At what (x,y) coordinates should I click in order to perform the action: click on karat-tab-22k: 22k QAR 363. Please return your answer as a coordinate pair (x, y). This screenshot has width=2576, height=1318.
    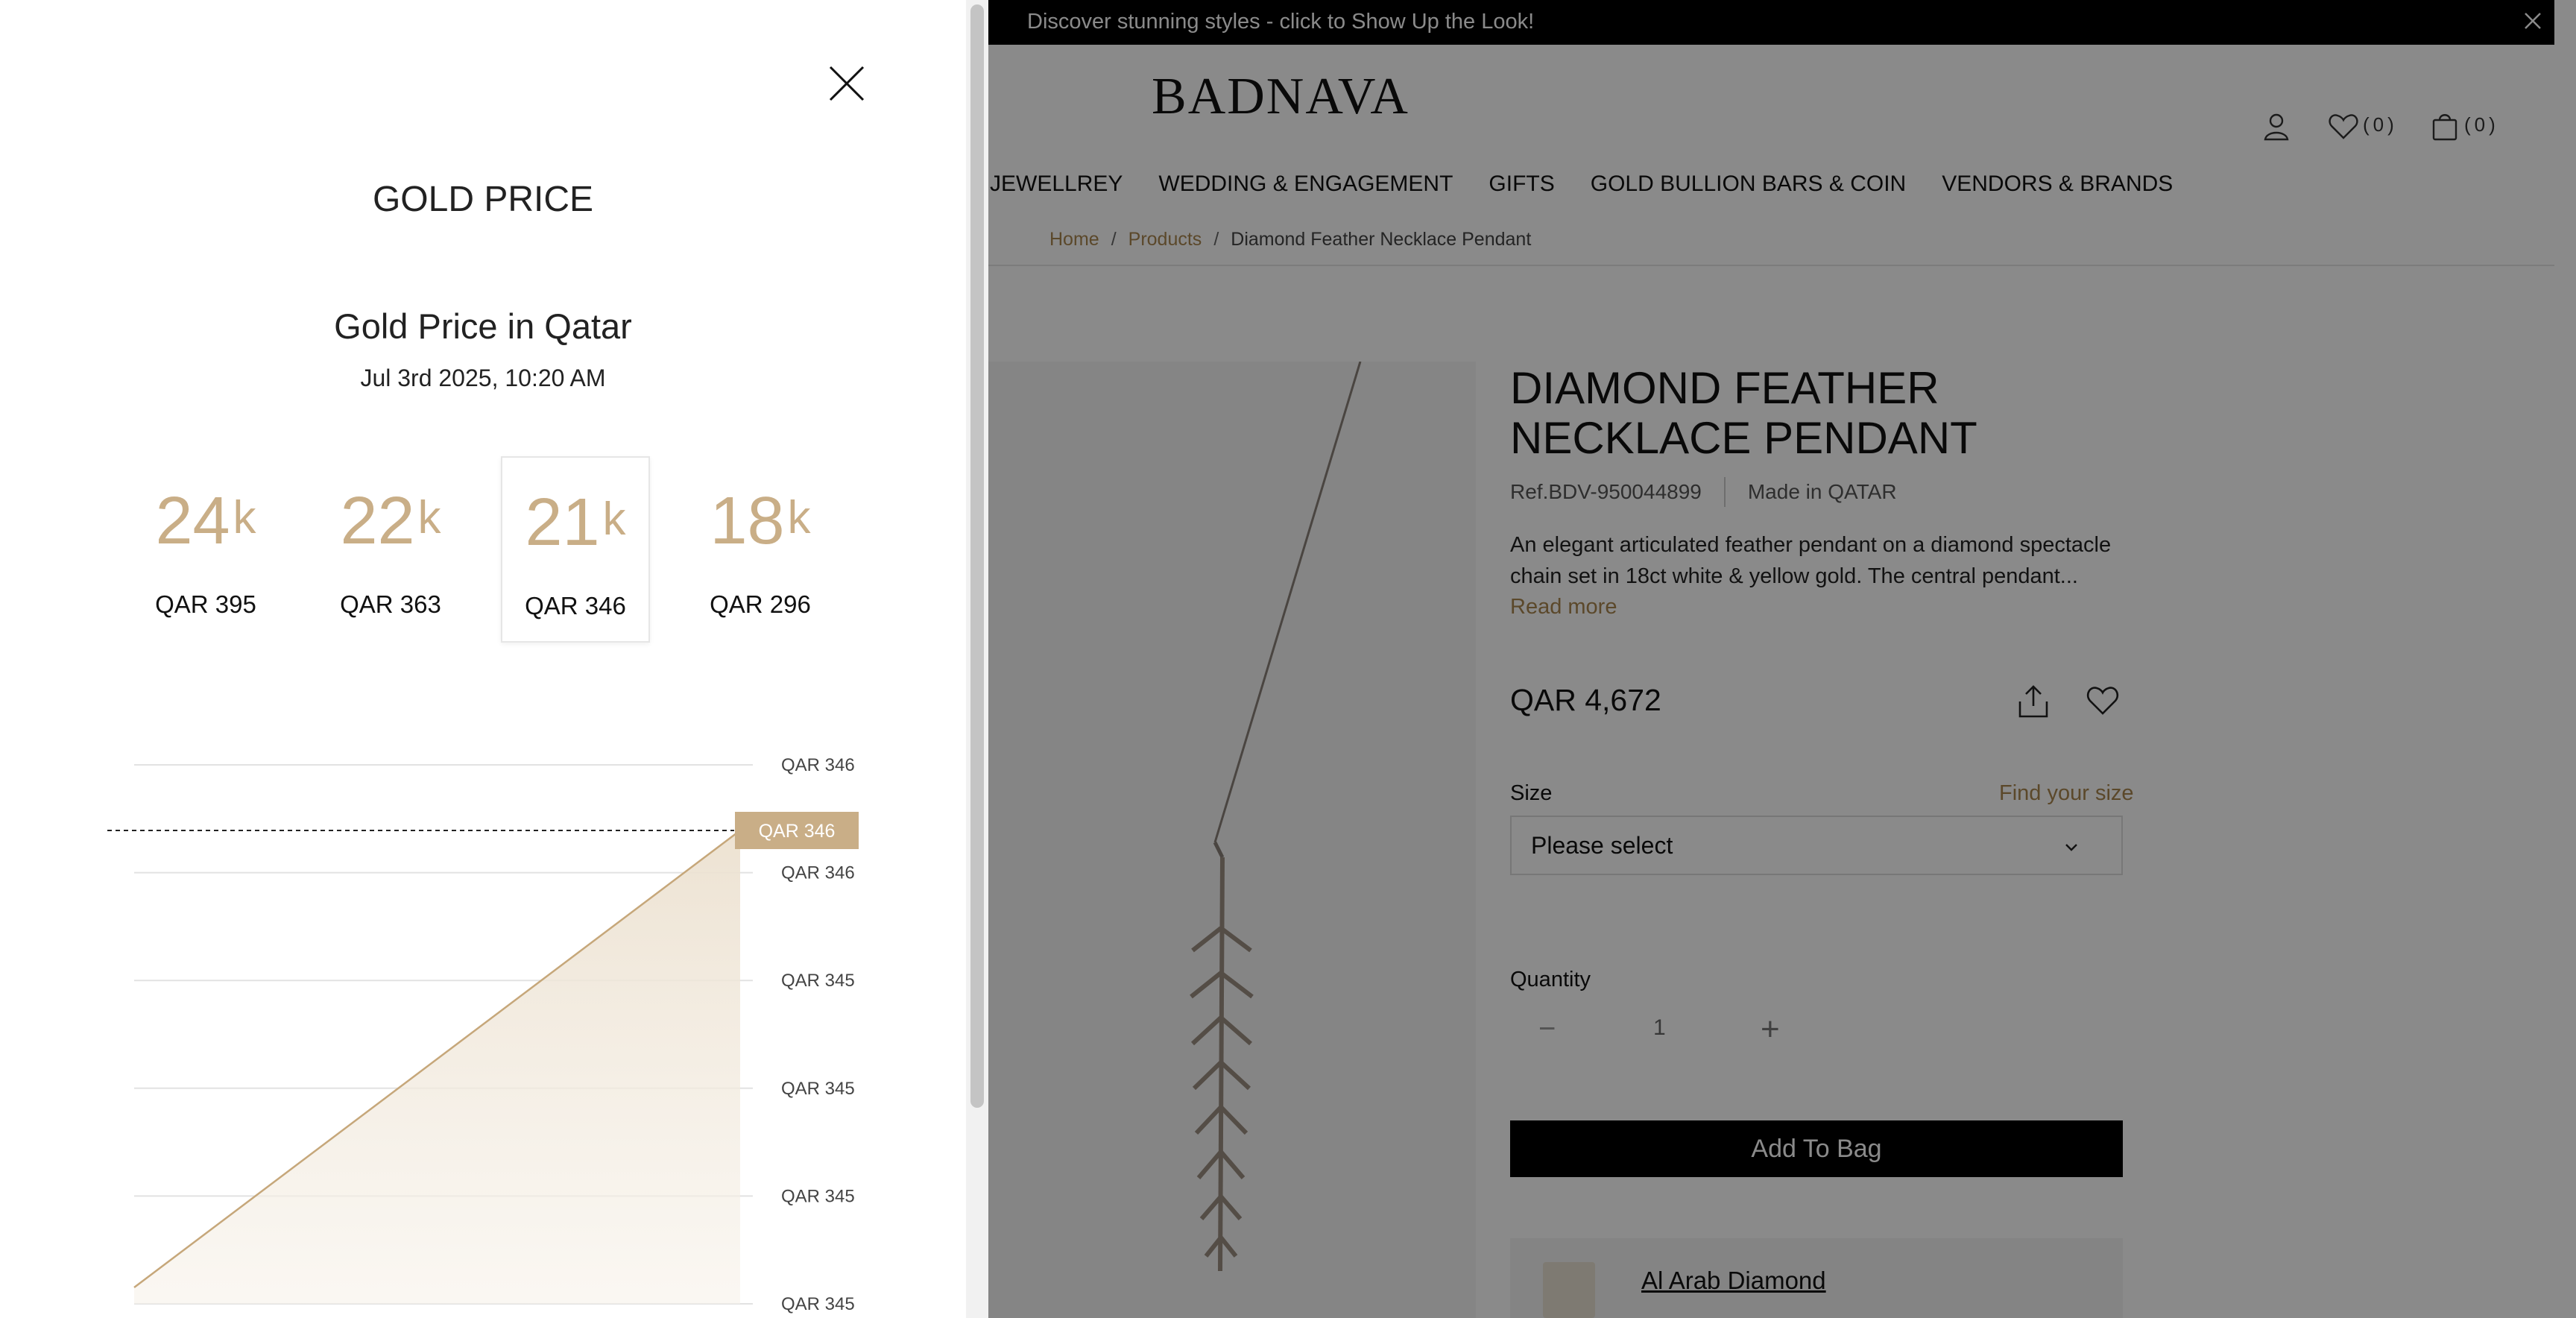
    Looking at the image, I should click on (391, 549).